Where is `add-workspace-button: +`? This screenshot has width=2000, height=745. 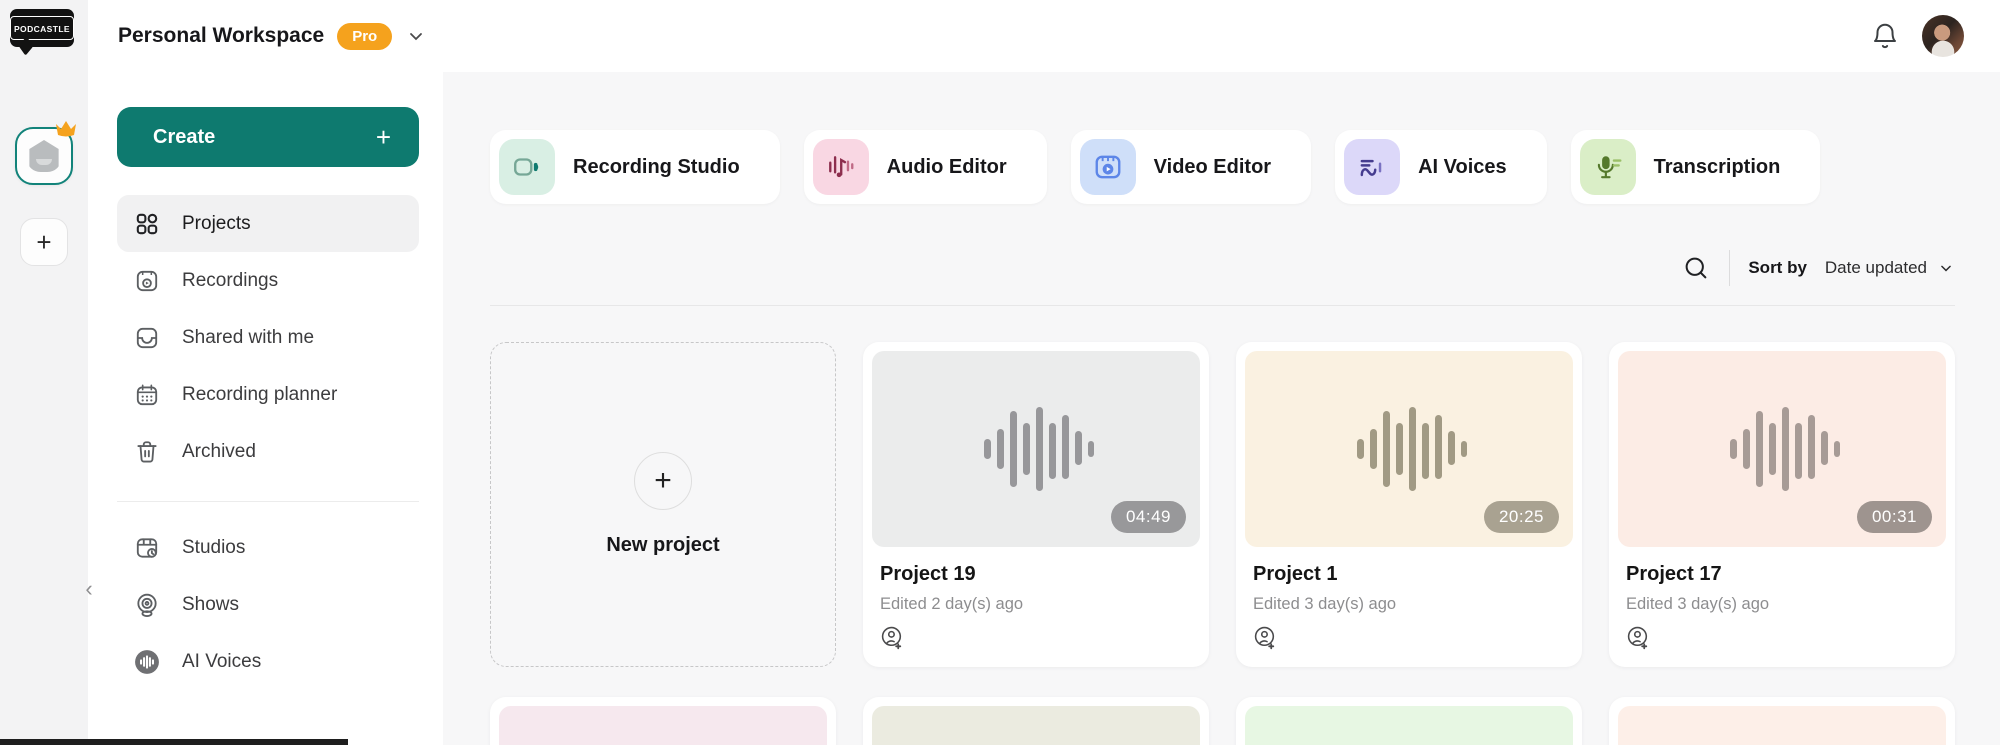
add-workspace-button: + is located at coordinates (44, 242).